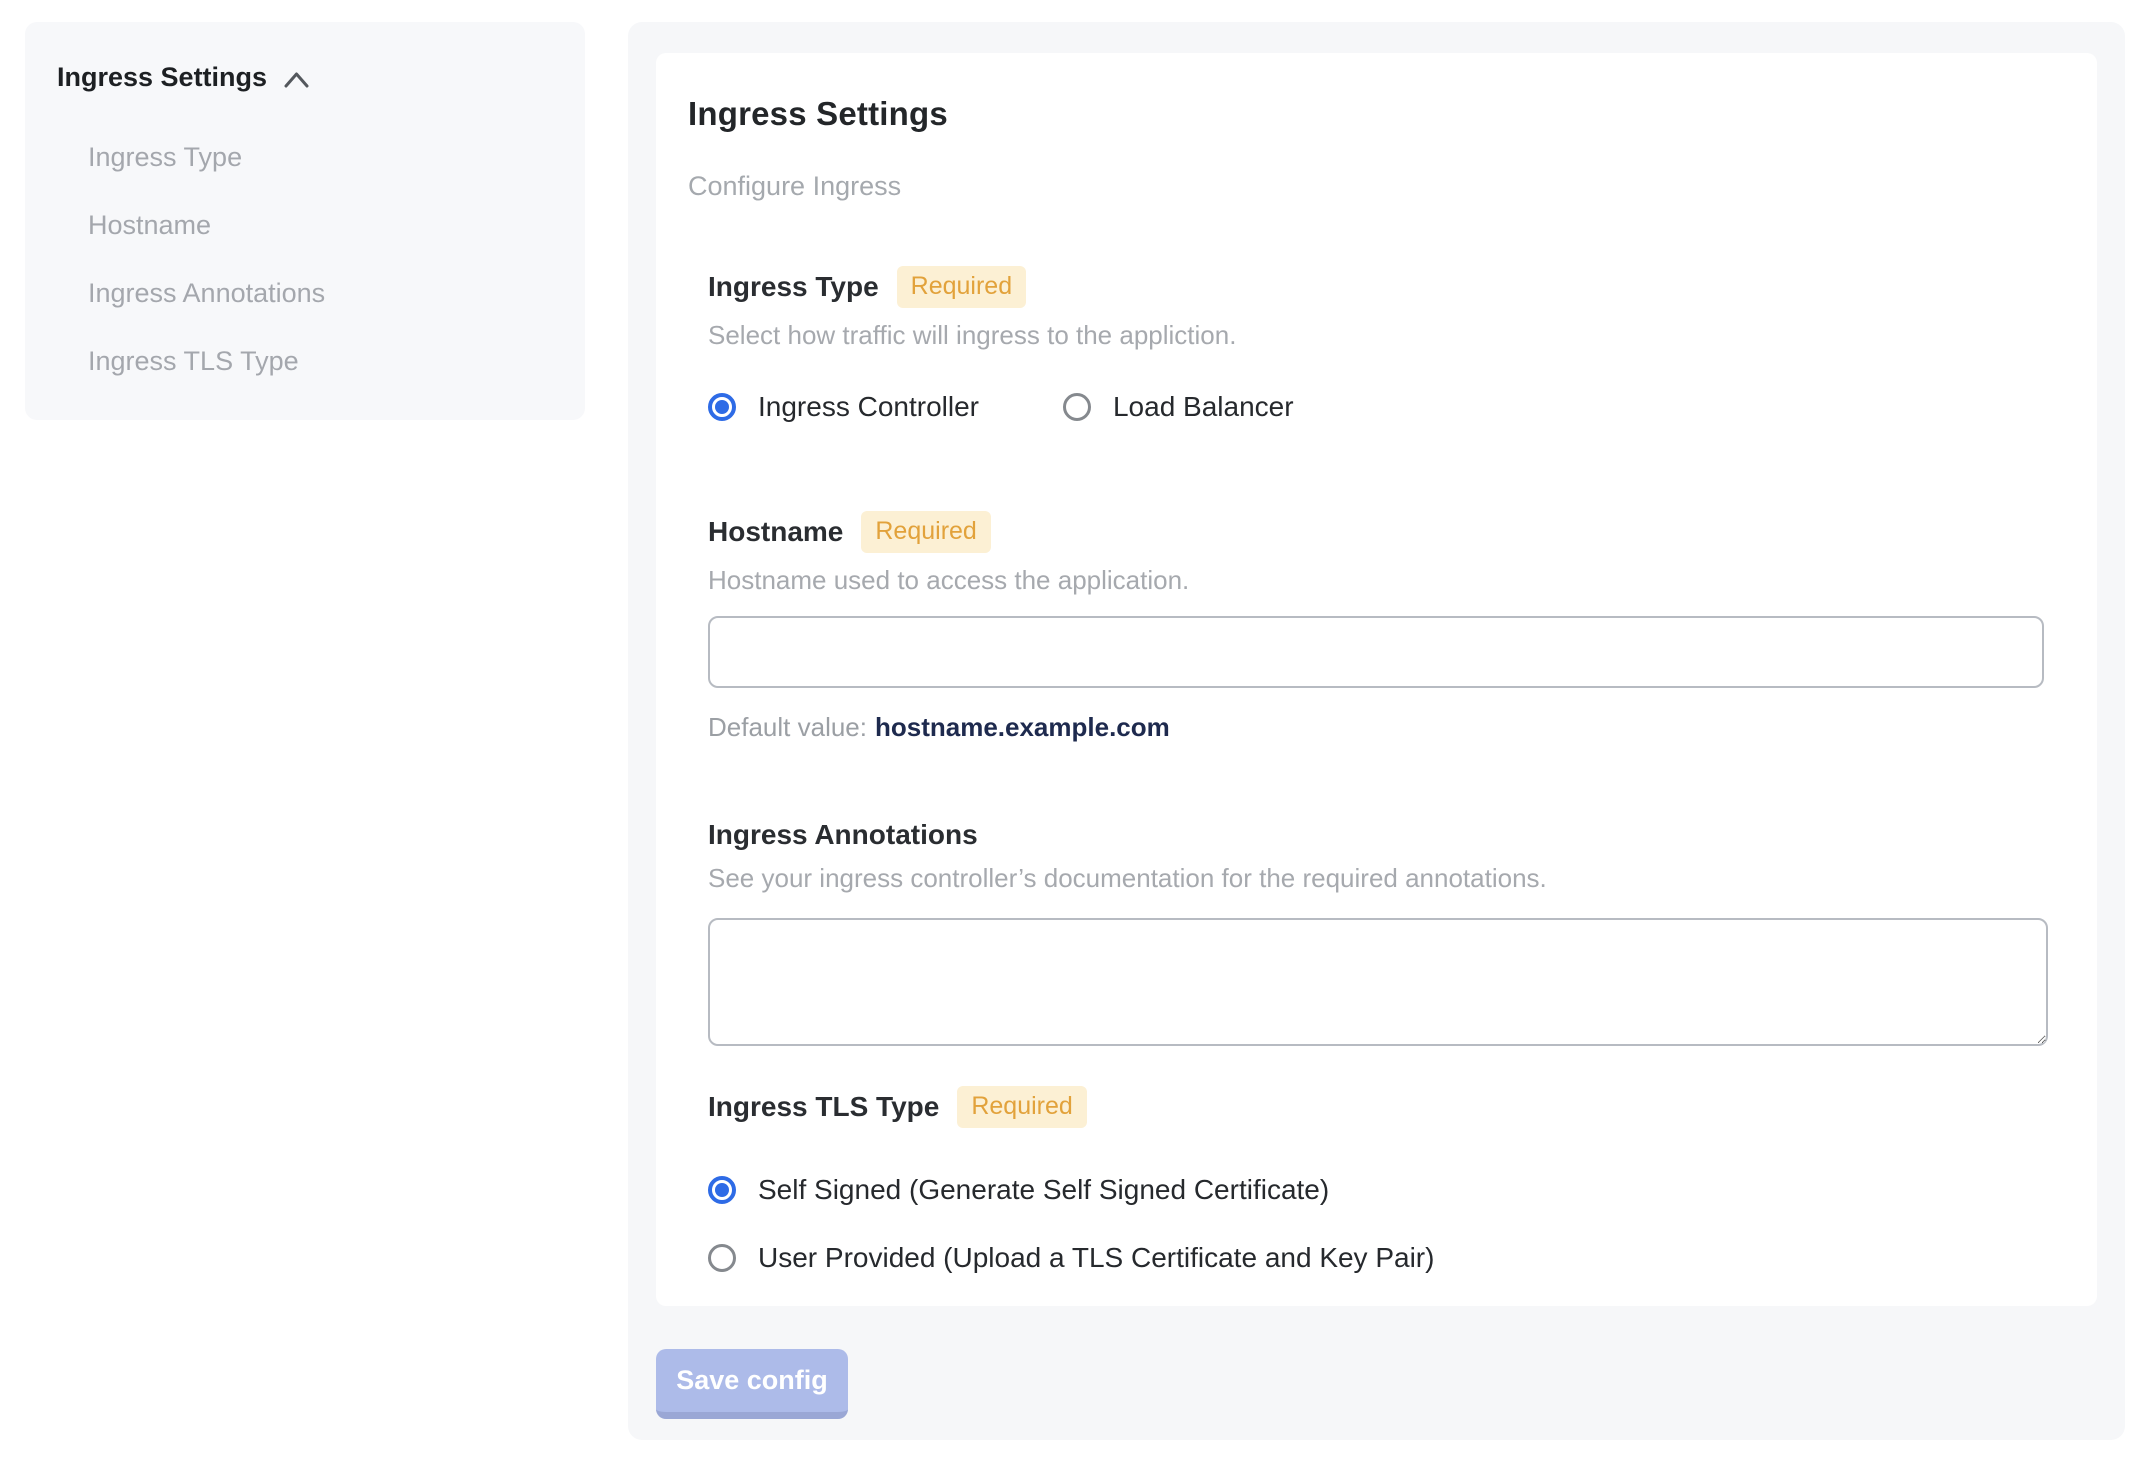  I want to click on ingress-type-radio-group: Ingress Controller Load Balancer, so click(1378, 407).